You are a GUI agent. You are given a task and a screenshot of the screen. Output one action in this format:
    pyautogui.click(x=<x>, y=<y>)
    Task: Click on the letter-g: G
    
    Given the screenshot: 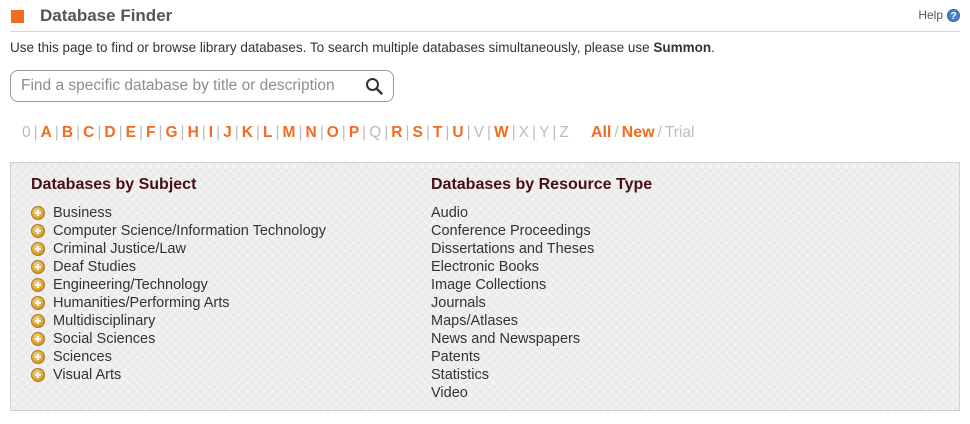 What is the action you would take?
    pyautogui.click(x=171, y=132)
    